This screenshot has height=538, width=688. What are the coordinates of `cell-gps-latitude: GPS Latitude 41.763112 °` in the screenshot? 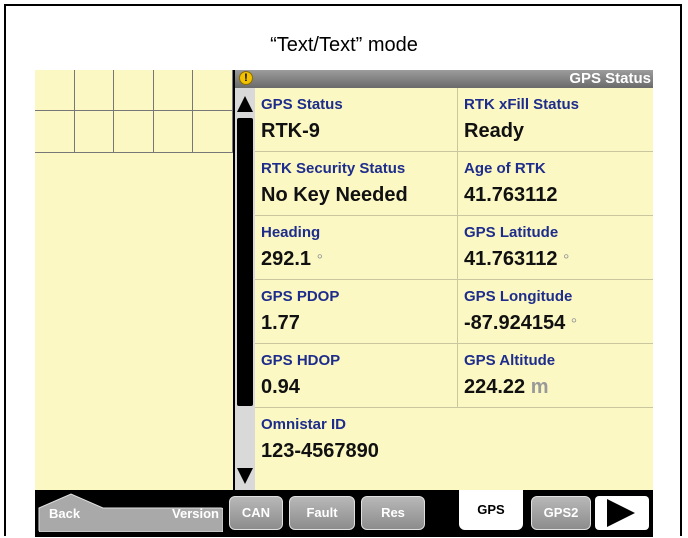 It's located at (555, 248).